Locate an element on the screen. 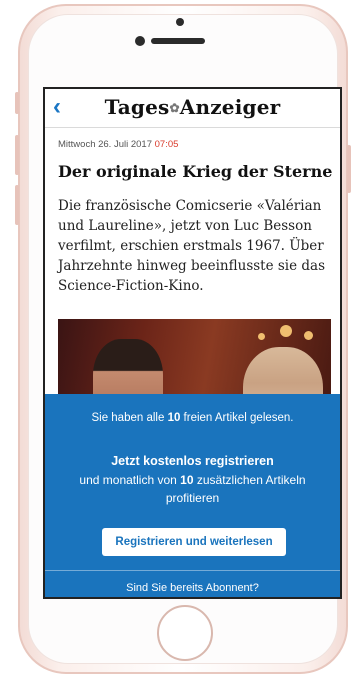  paywall-headline: Jetzt kostenlos registrieren is located at coordinates (192, 461).